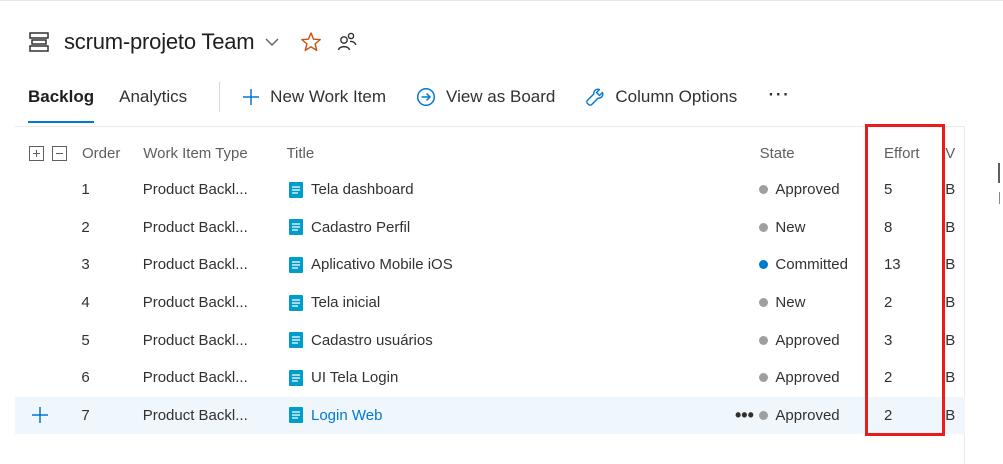 This screenshot has height=464, width=1003. I want to click on order-cell: 3, so click(85, 265).